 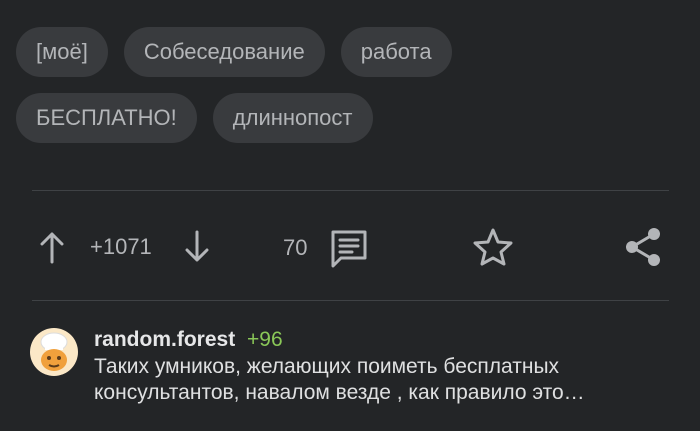 I want to click on tag-moe: [моё], so click(x=62, y=52).